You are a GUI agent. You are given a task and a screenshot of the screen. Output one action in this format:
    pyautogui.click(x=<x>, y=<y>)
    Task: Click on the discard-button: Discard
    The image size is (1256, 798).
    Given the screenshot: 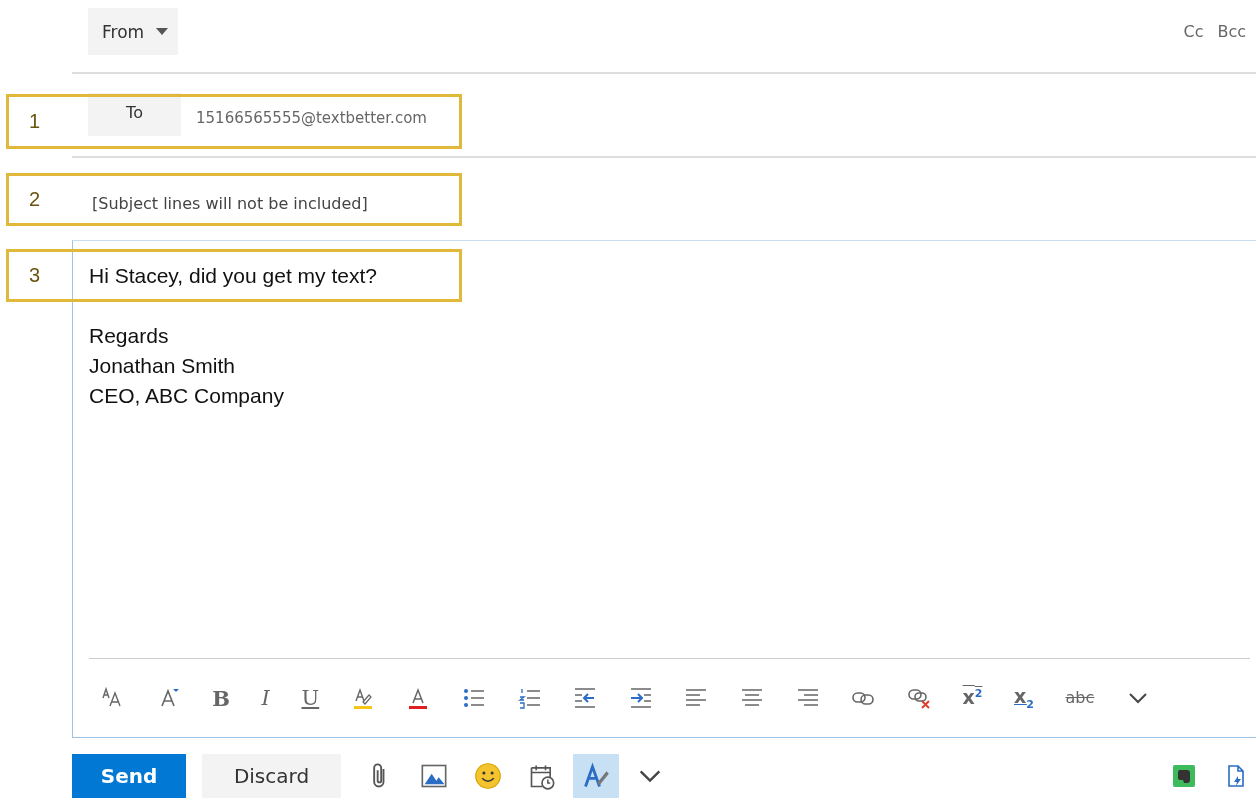 What is the action you would take?
    pyautogui.click(x=271, y=776)
    